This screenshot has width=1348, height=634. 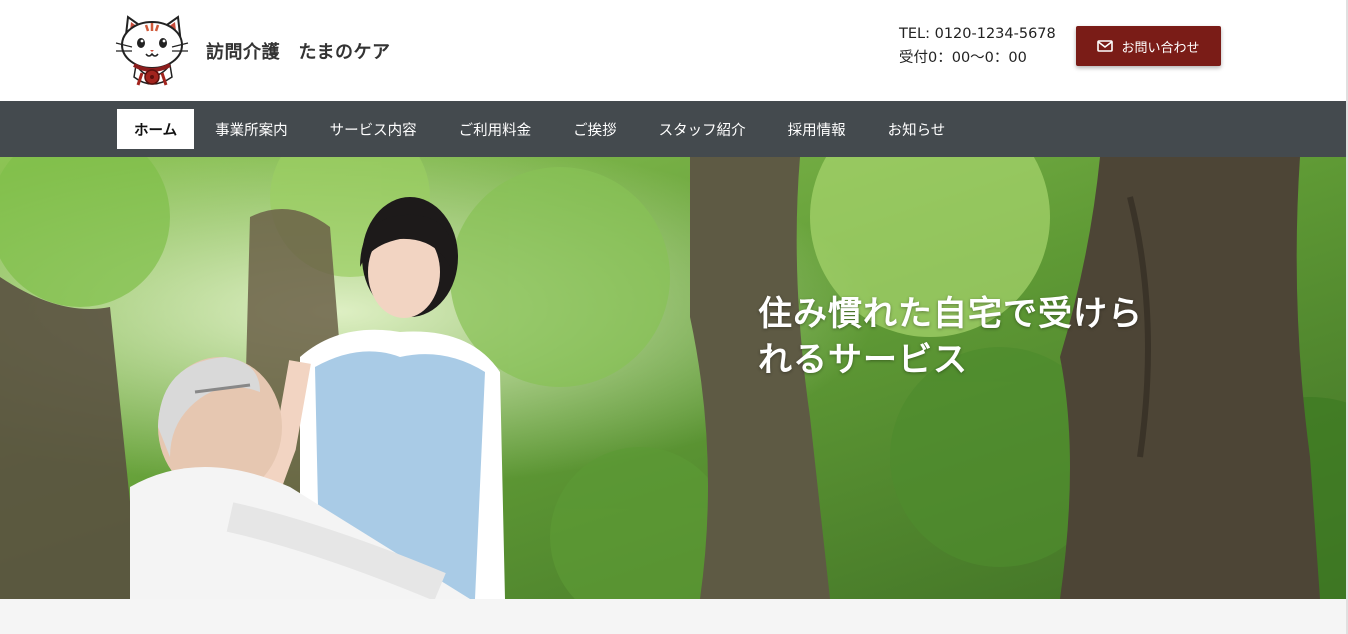 What do you see at coordinates (373, 129) in the screenshot?
I see `nav-item-services: サービス内容` at bounding box center [373, 129].